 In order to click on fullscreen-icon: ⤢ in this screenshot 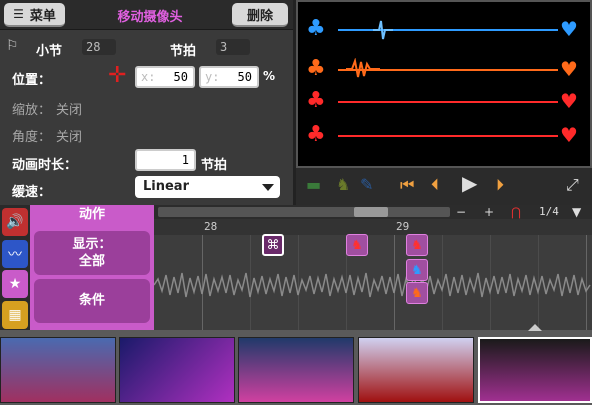, I will do `click(572, 185)`.